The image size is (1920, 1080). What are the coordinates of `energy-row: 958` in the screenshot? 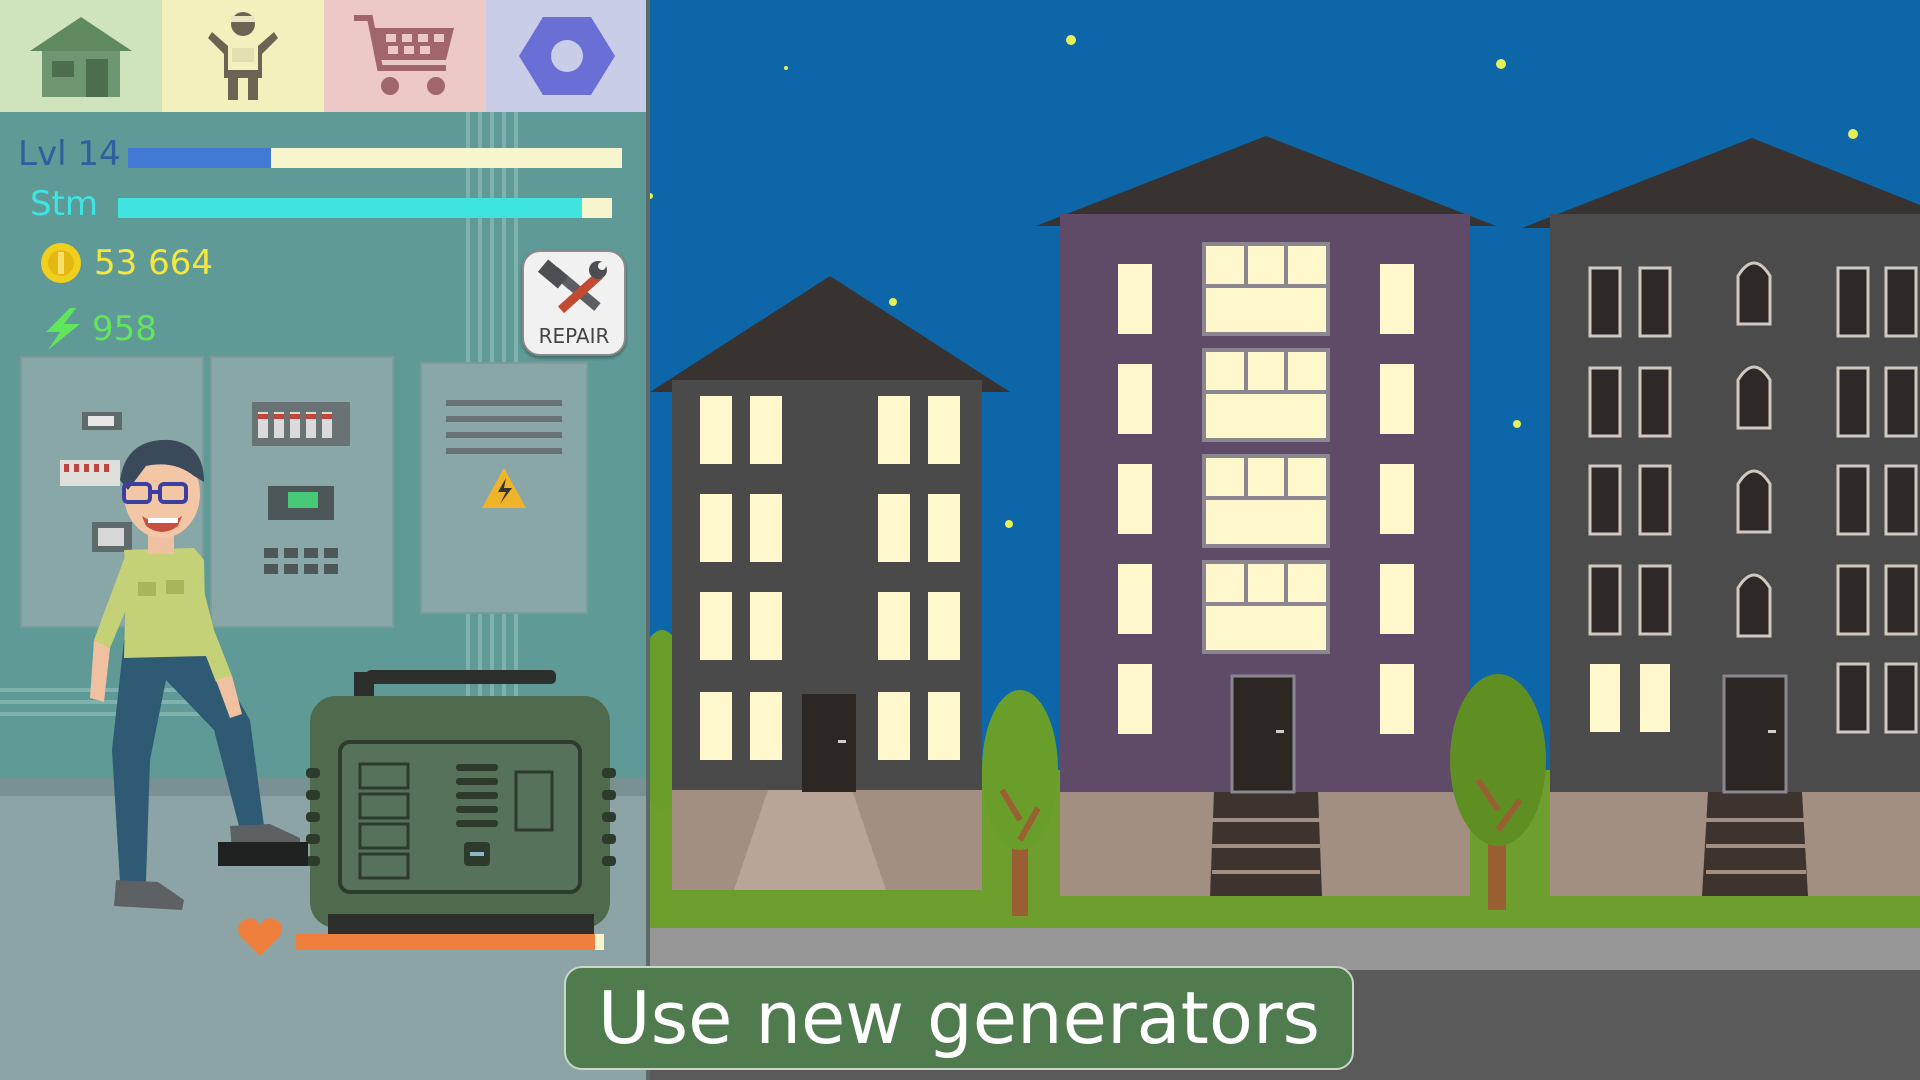 It's located at (96, 329).